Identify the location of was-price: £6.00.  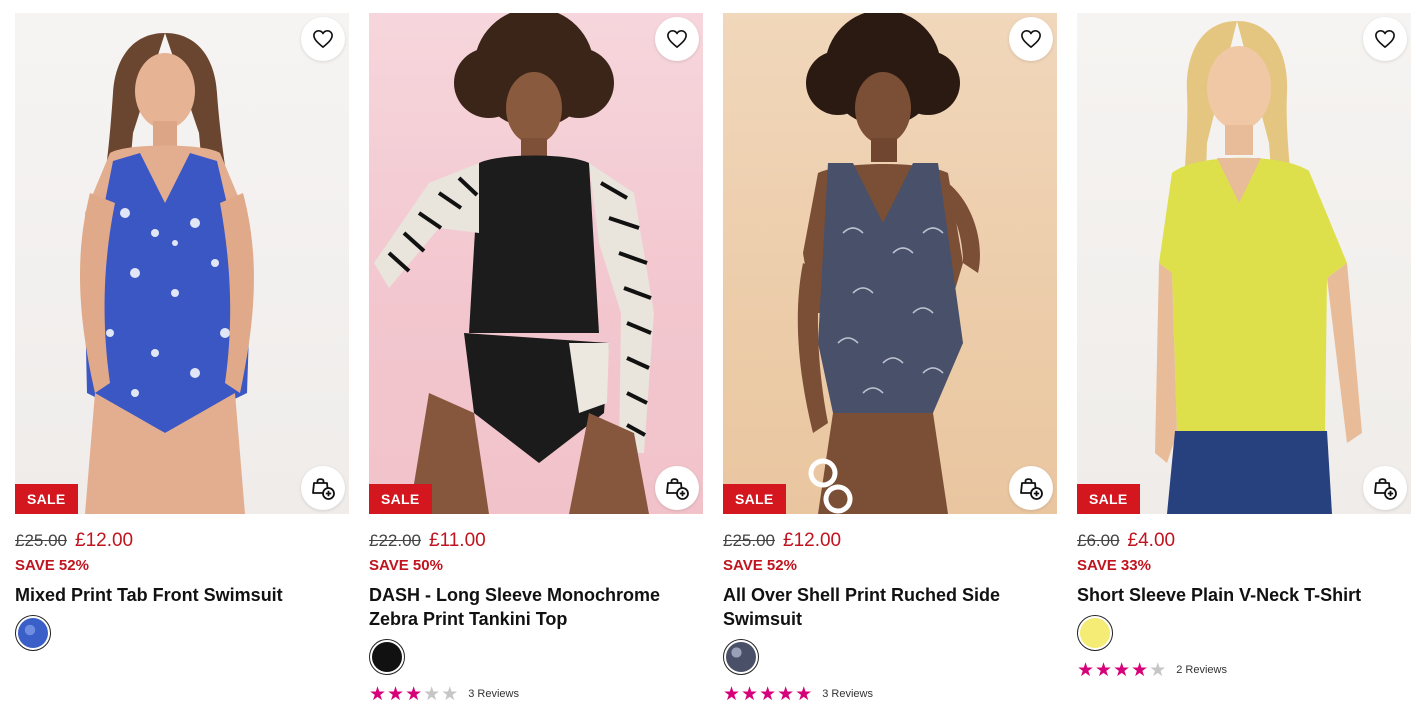
(1098, 540).